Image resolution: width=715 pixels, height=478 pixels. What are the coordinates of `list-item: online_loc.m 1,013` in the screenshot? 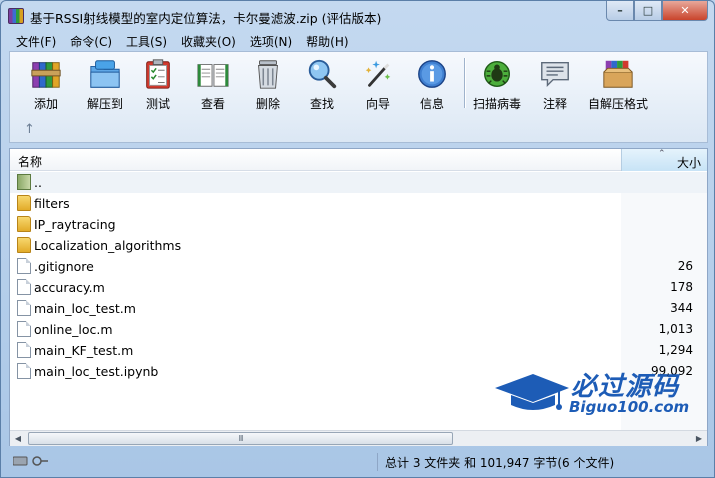 It's located at (358, 329).